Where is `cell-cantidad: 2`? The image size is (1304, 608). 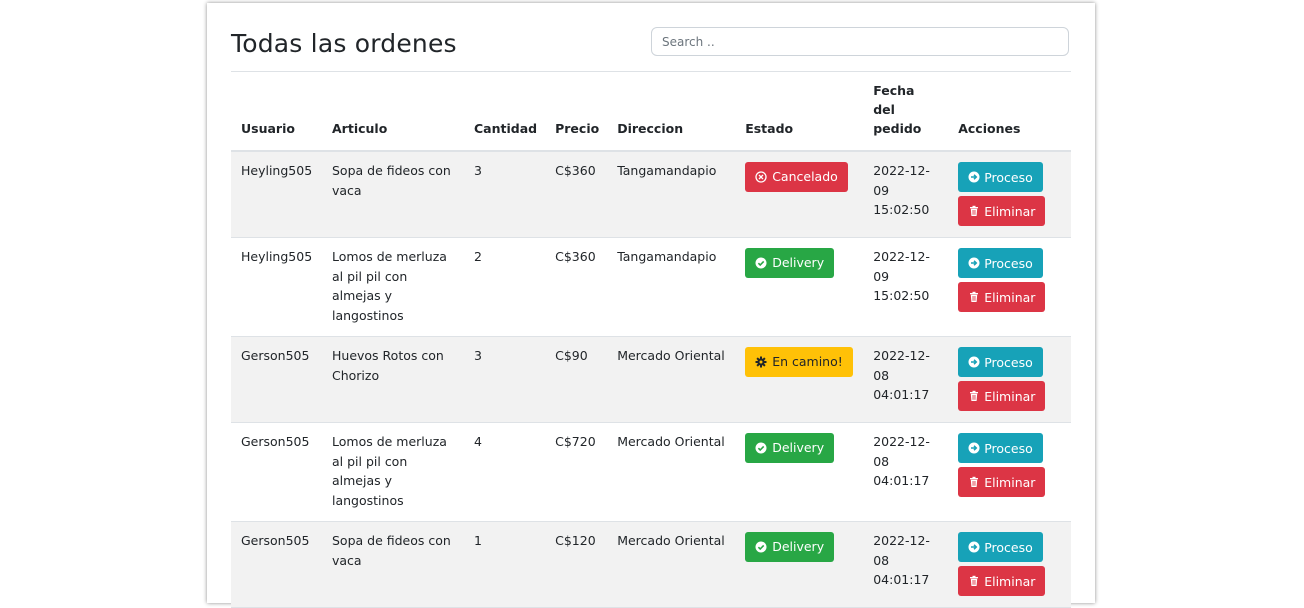
cell-cantidad: 2 is located at coordinates (505, 287).